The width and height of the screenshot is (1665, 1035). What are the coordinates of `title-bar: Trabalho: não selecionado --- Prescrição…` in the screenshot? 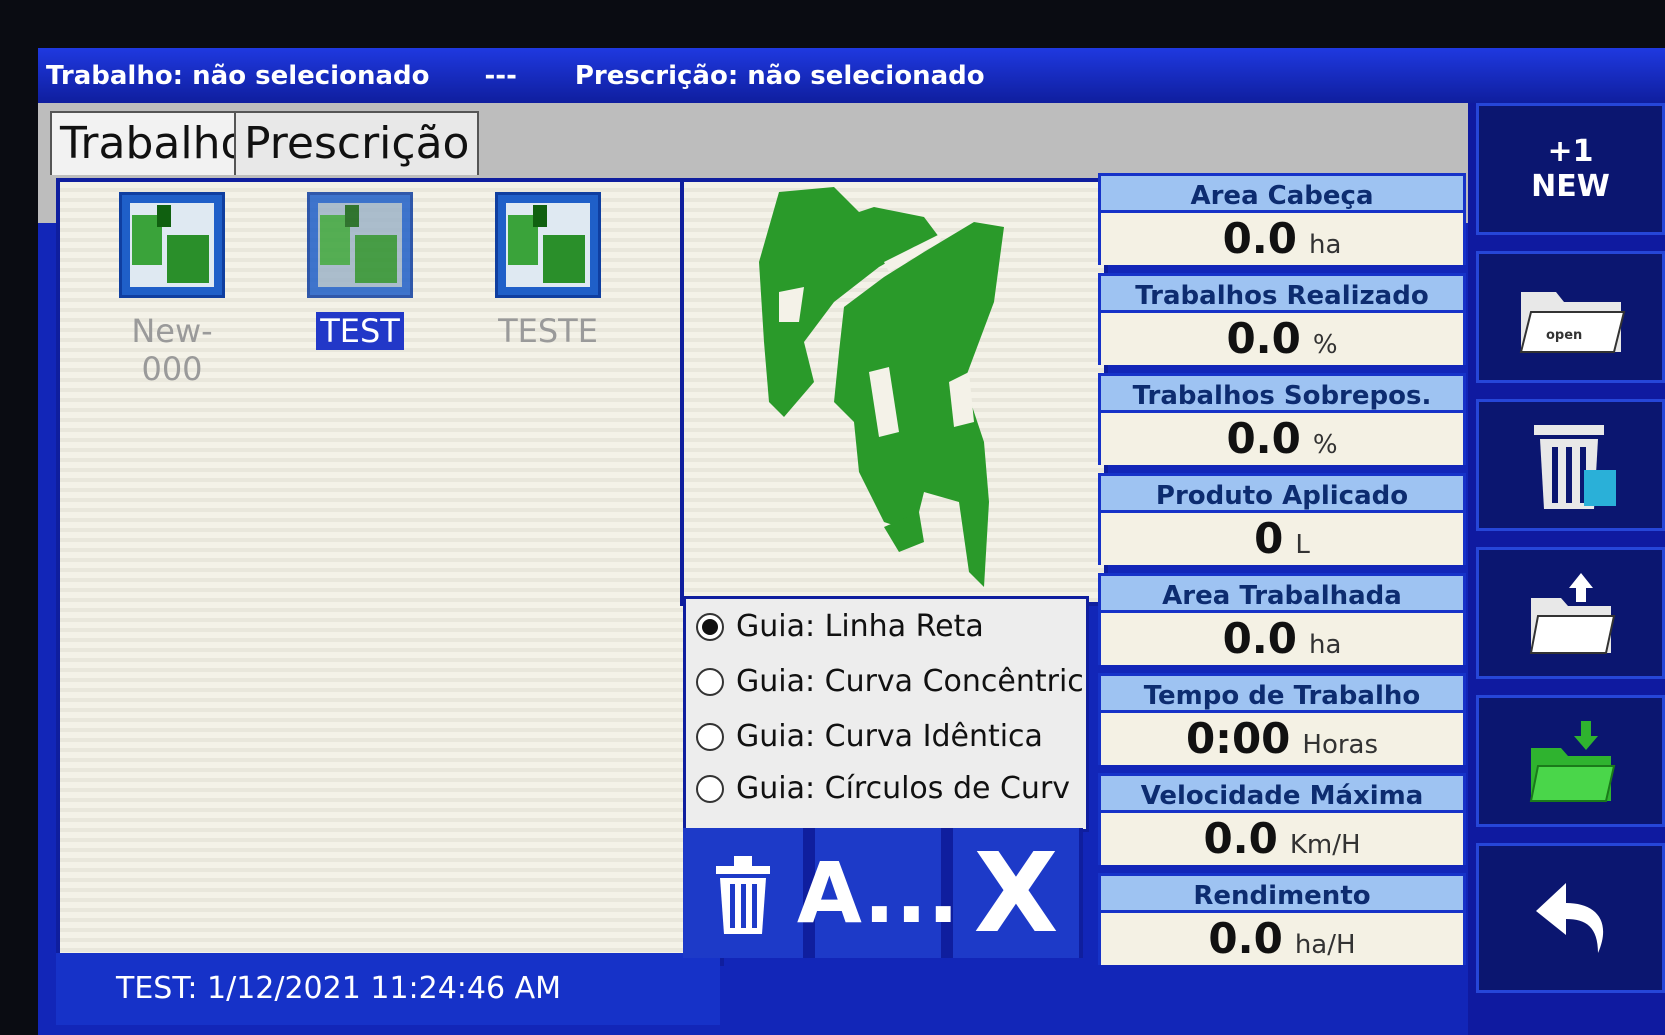 It's located at (851, 75).